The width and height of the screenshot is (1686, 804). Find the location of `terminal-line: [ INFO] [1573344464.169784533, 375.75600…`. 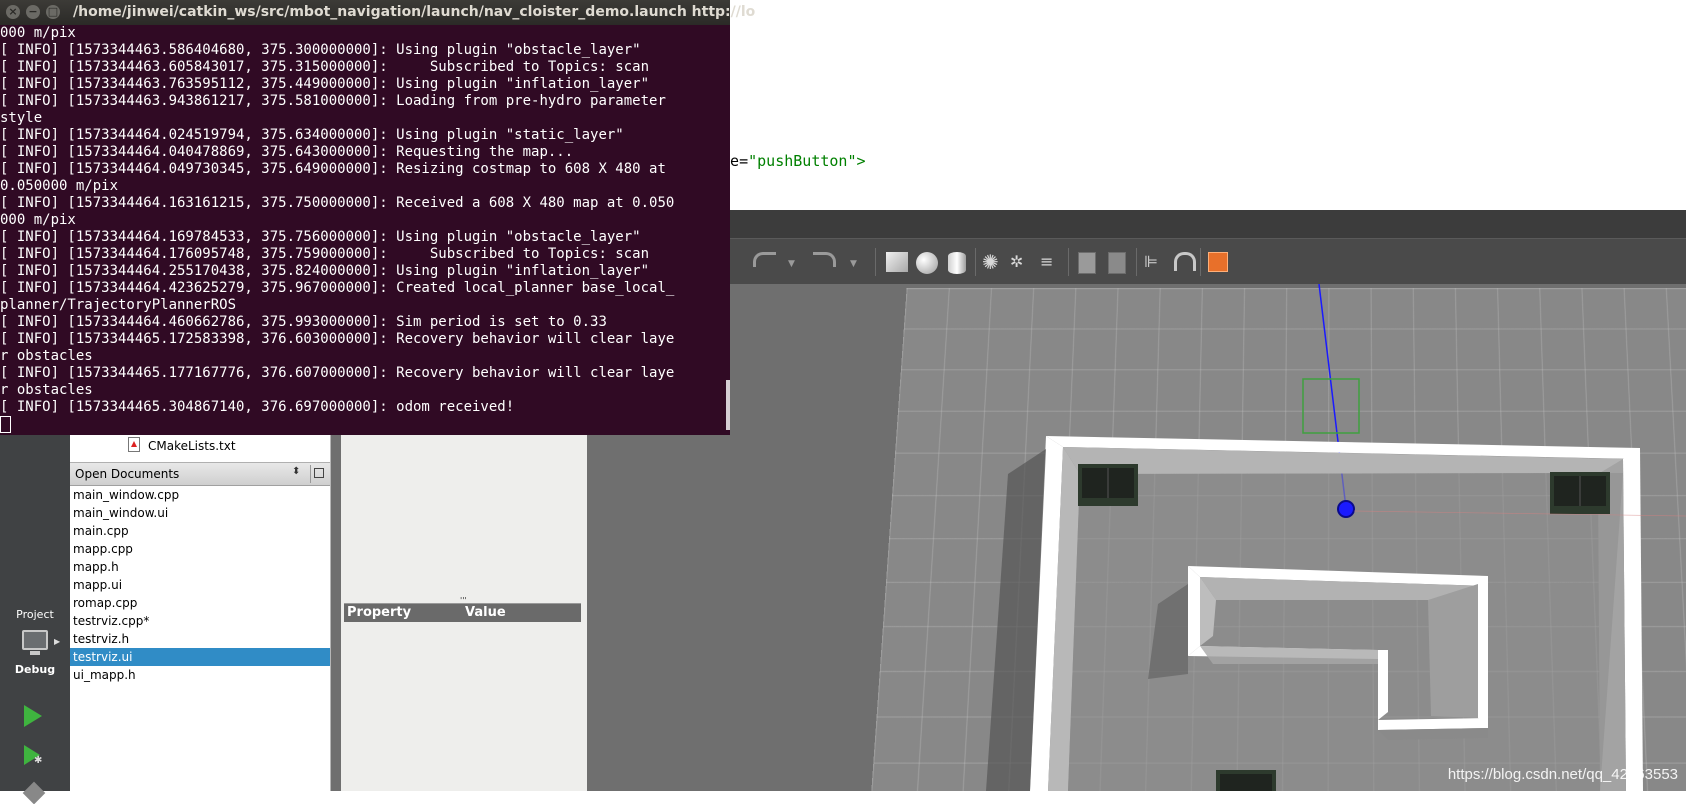

terminal-line: [ INFO] [1573344464.169784533, 375.75600… is located at coordinates (320, 237).